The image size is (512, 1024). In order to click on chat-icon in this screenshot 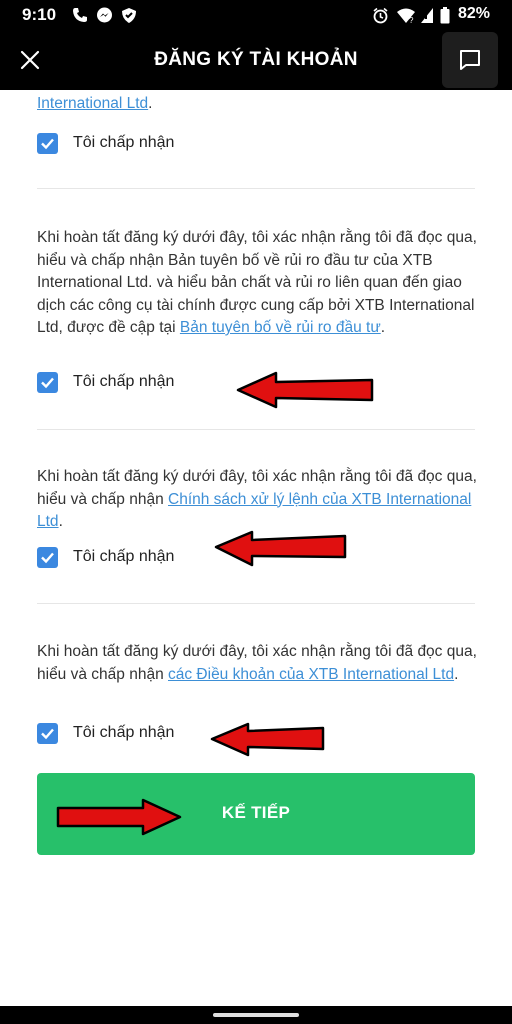, I will do `click(470, 60)`.